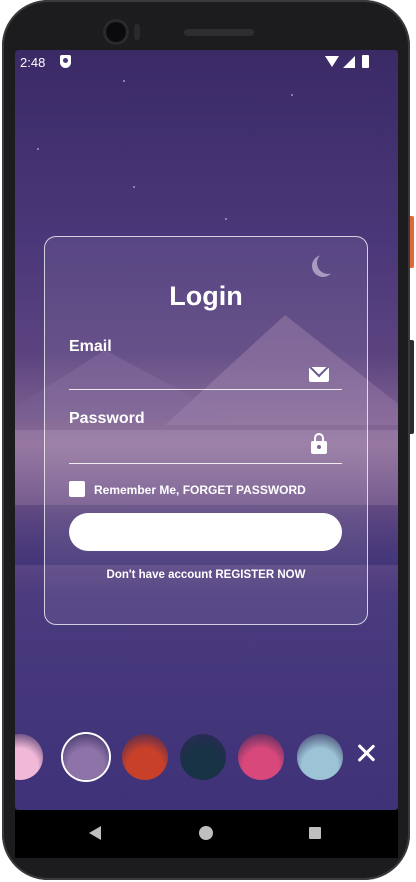 The width and height of the screenshot is (416, 882). What do you see at coordinates (205, 389) in the screenshot?
I see `email-underline` at bounding box center [205, 389].